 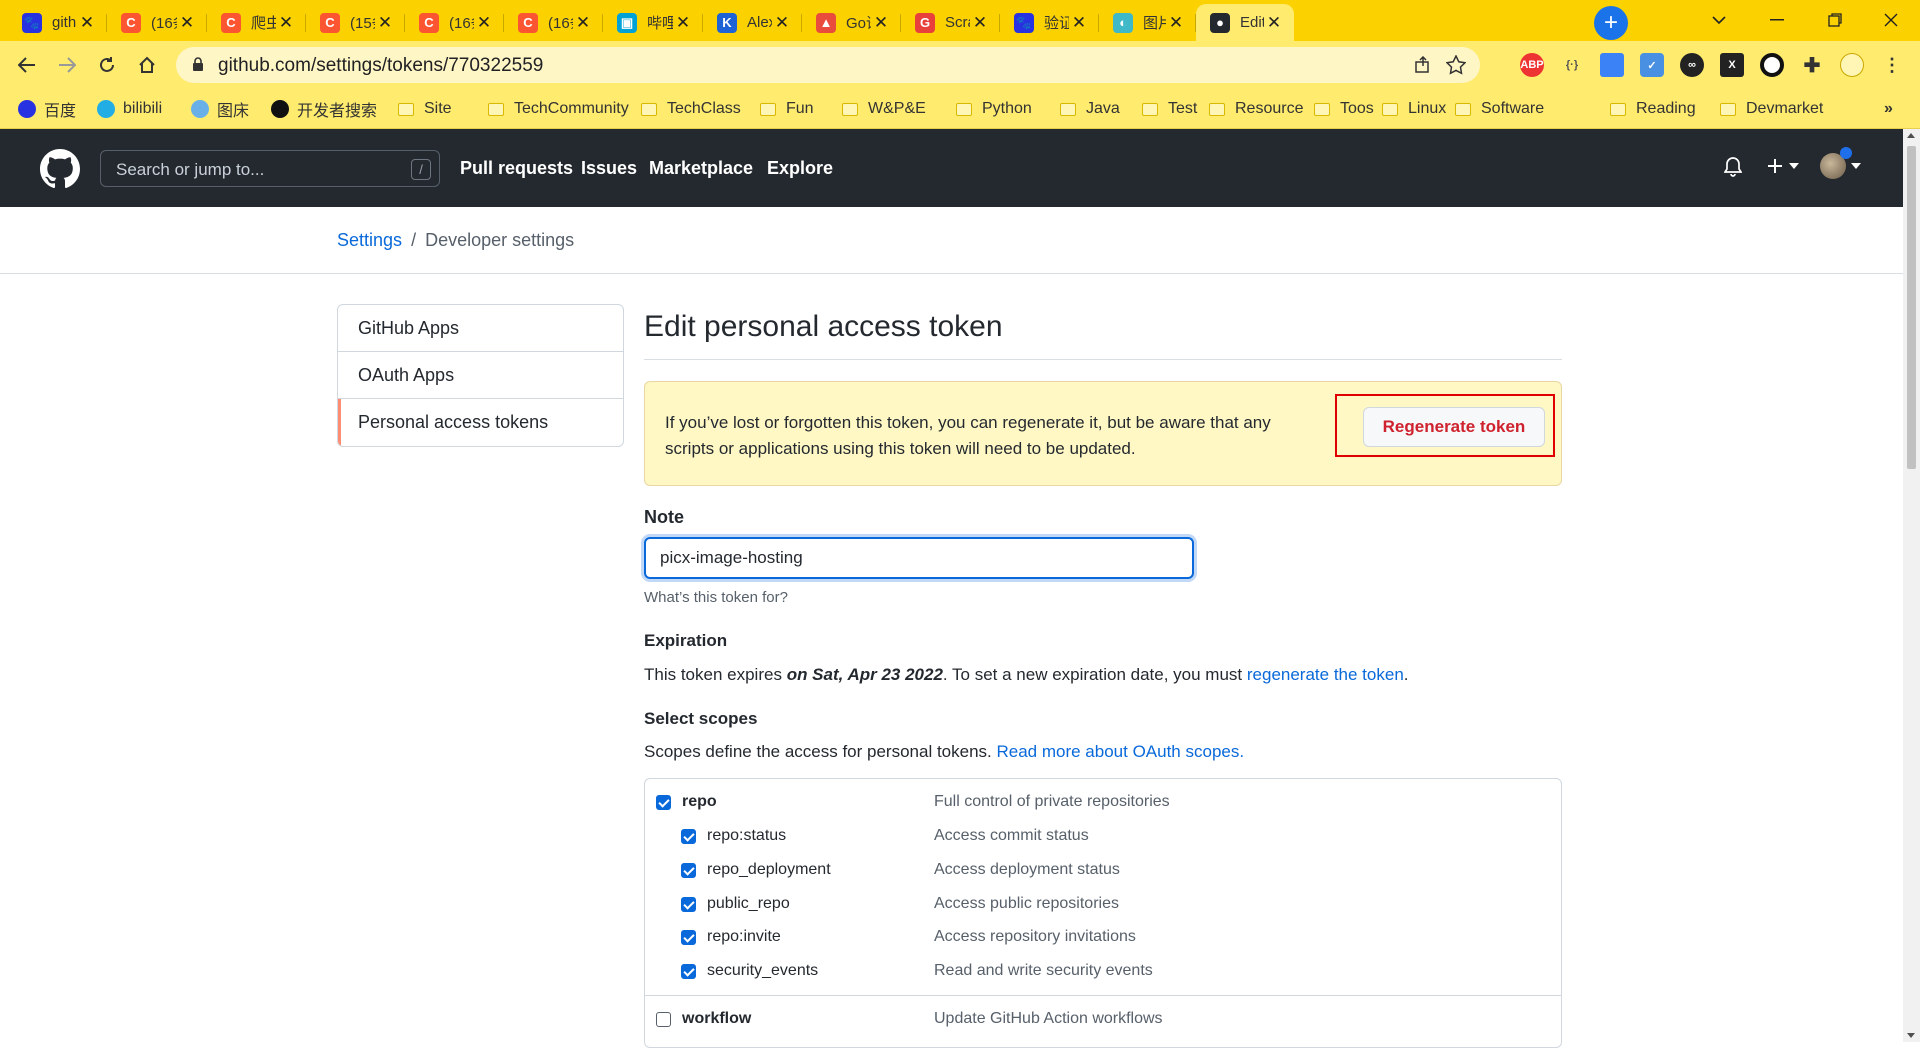 What do you see at coordinates (1652, 65) in the screenshot?
I see `translate-extension-icon: ✓` at bounding box center [1652, 65].